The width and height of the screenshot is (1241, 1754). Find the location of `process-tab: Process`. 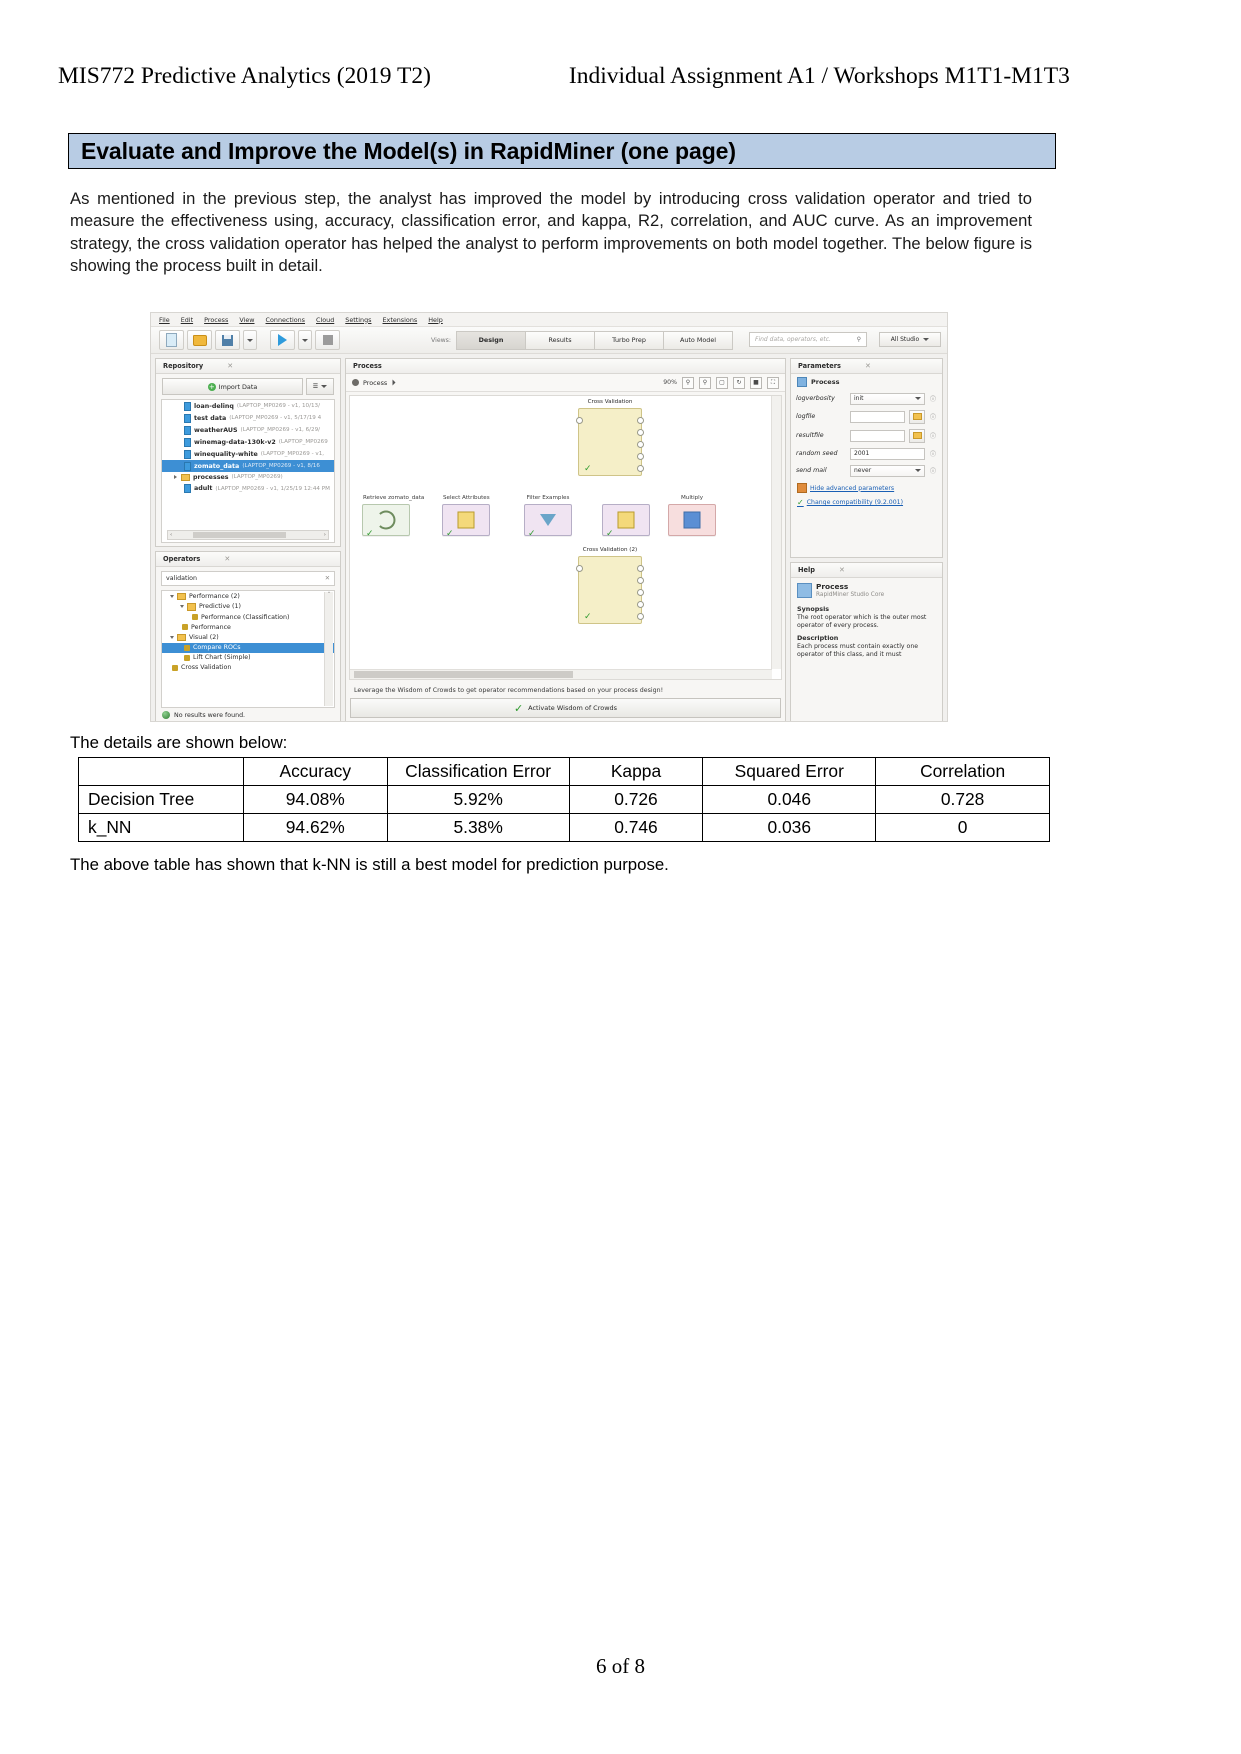

process-tab: Process is located at coordinates (565, 366).